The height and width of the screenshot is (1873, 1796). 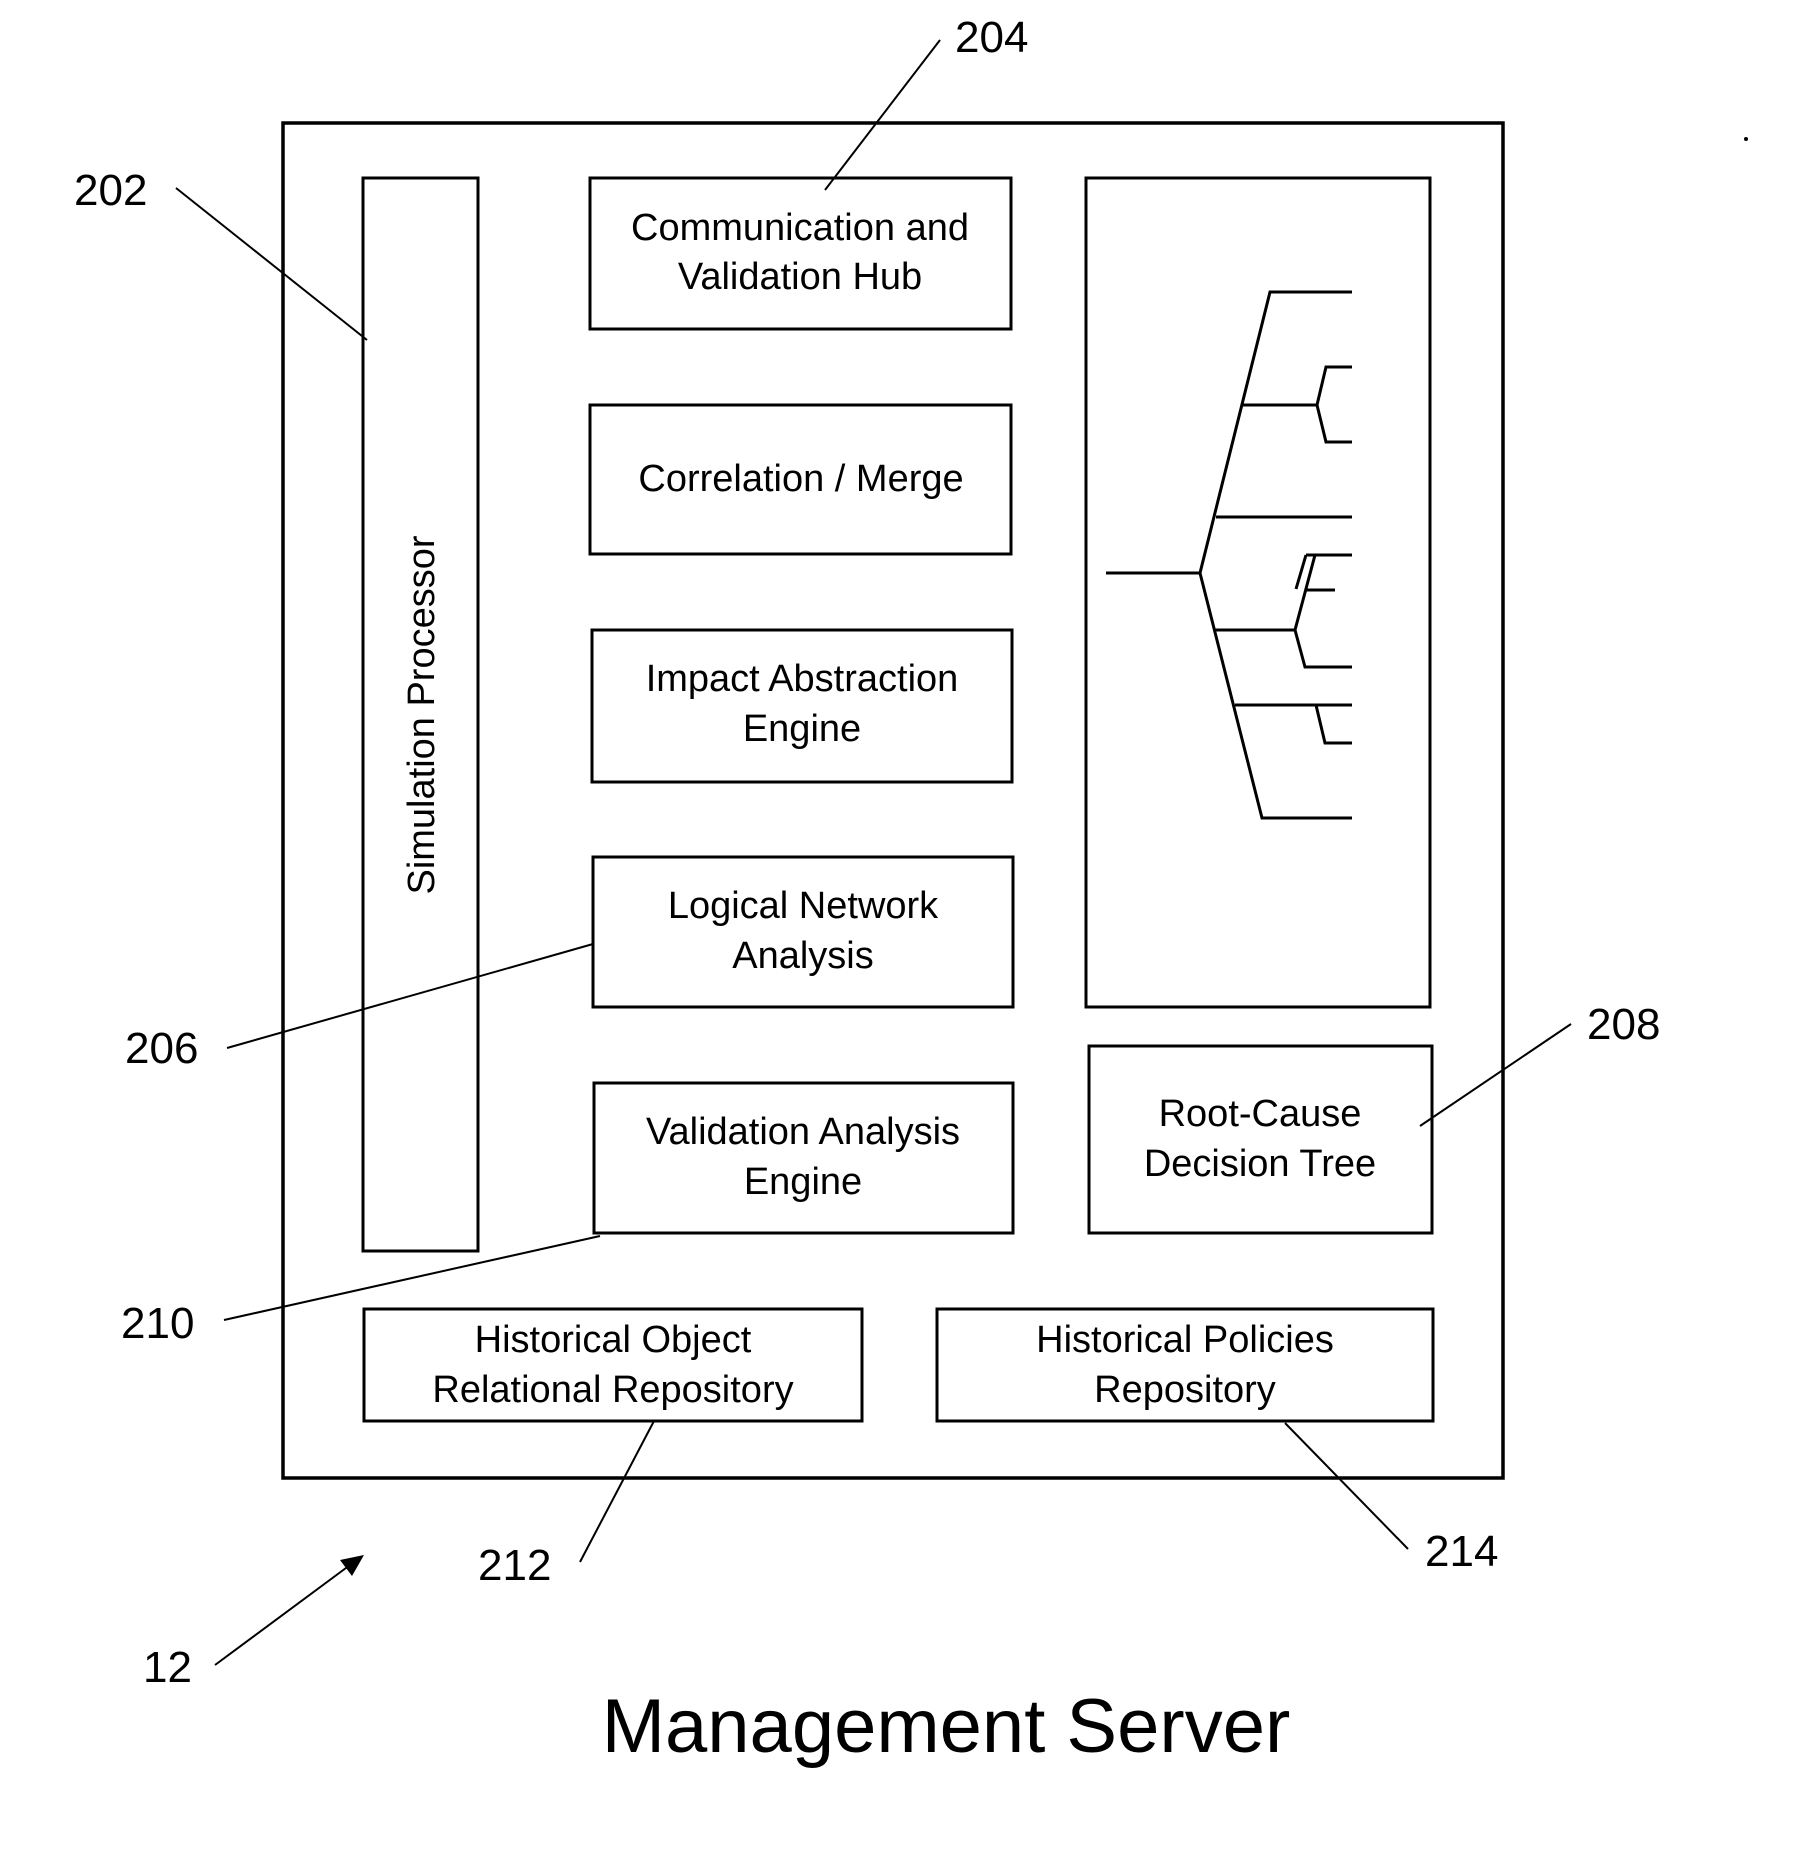 What do you see at coordinates (612, 1390) in the screenshot?
I see `historical-object-label-line2: Relational Repository` at bounding box center [612, 1390].